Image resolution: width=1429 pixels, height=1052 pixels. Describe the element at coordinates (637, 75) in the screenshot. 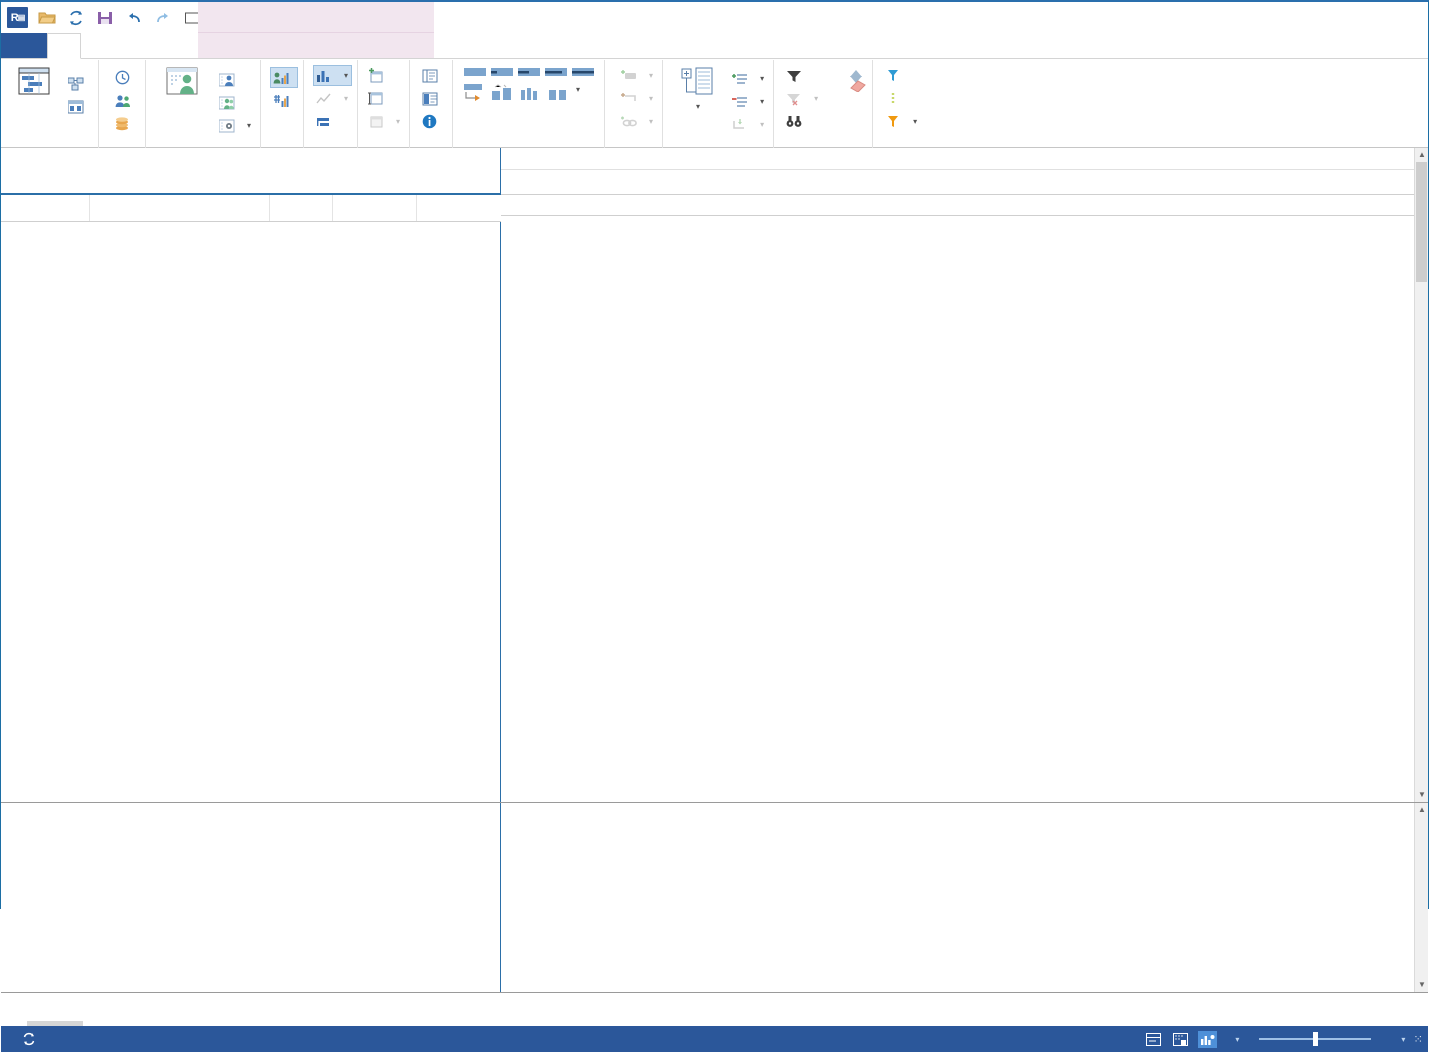

I see `insert-activity-button: ▾` at that location.